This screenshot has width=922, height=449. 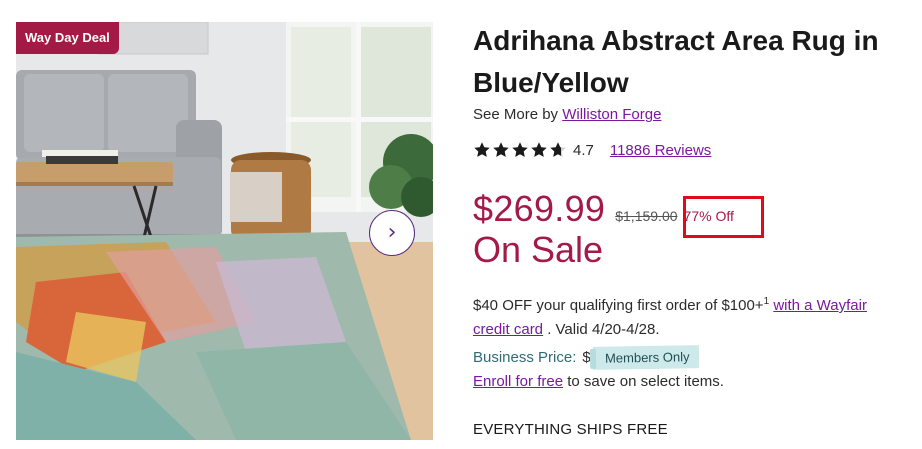 I want to click on brand-line: See More by Williston Forge, so click(x=567, y=114).